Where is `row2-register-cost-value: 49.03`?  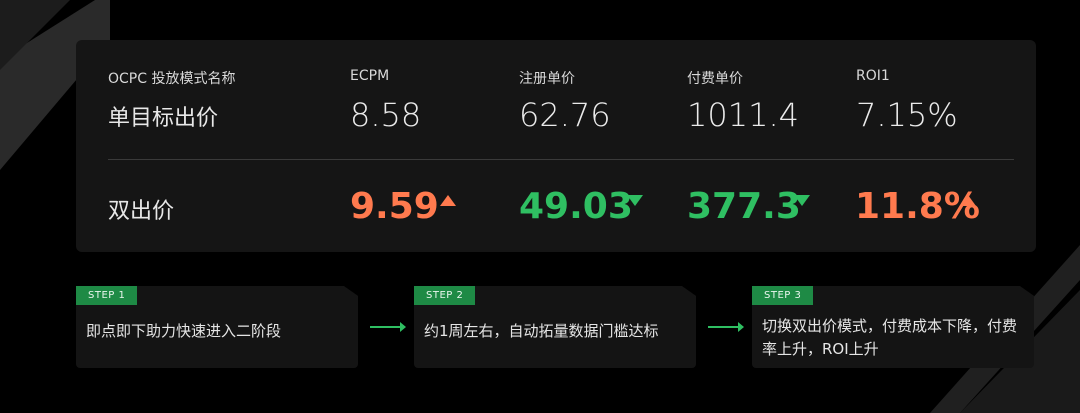 row2-register-cost-value: 49.03 is located at coordinates (576, 206).